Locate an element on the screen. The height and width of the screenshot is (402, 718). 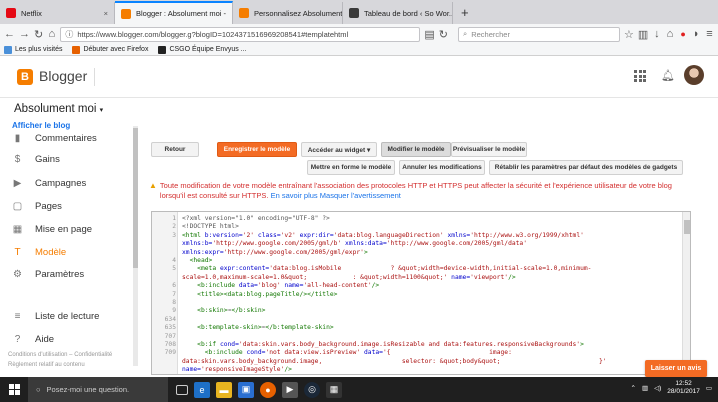
line-number: 2 is located at coordinates (174, 227).